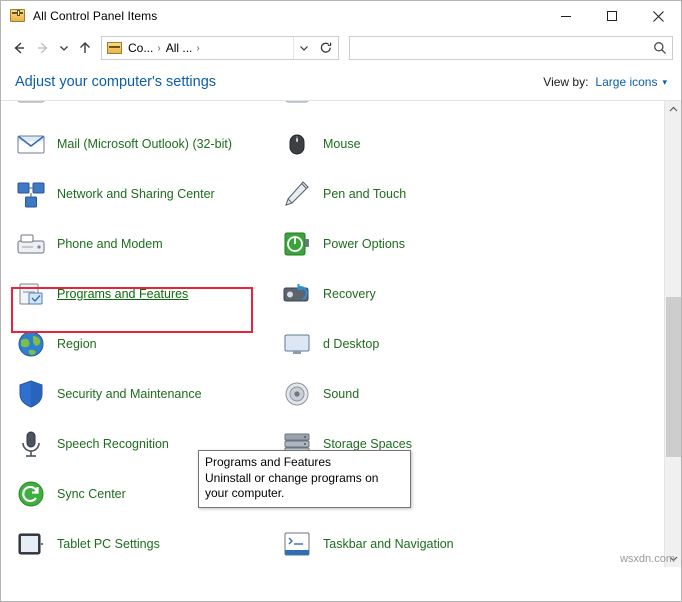 This screenshot has height=602, width=682. What do you see at coordinates (297, 105) in the screenshot?
I see `partial-icon-right` at bounding box center [297, 105].